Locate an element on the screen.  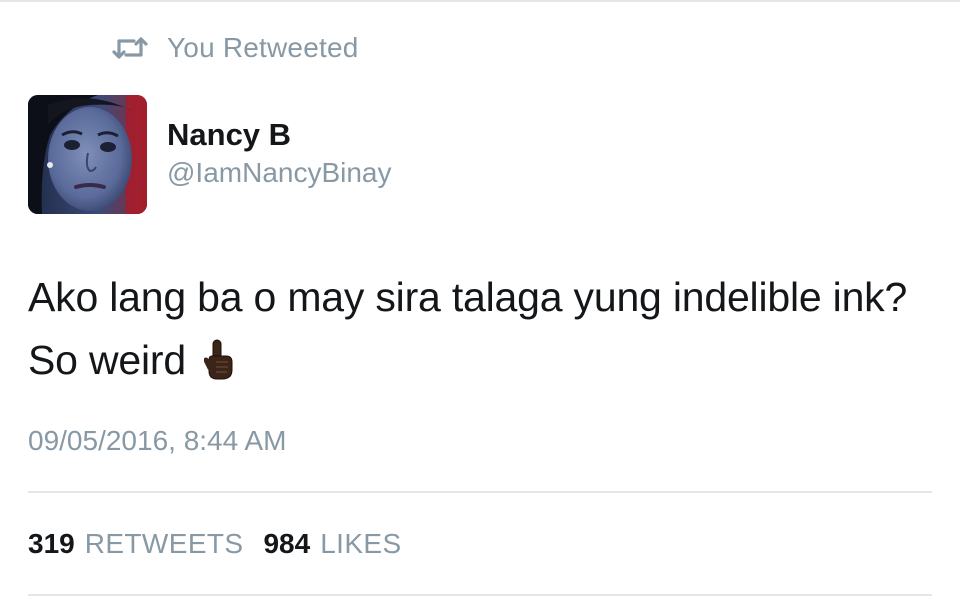
retweets-count: 319 is located at coordinates (51, 543).